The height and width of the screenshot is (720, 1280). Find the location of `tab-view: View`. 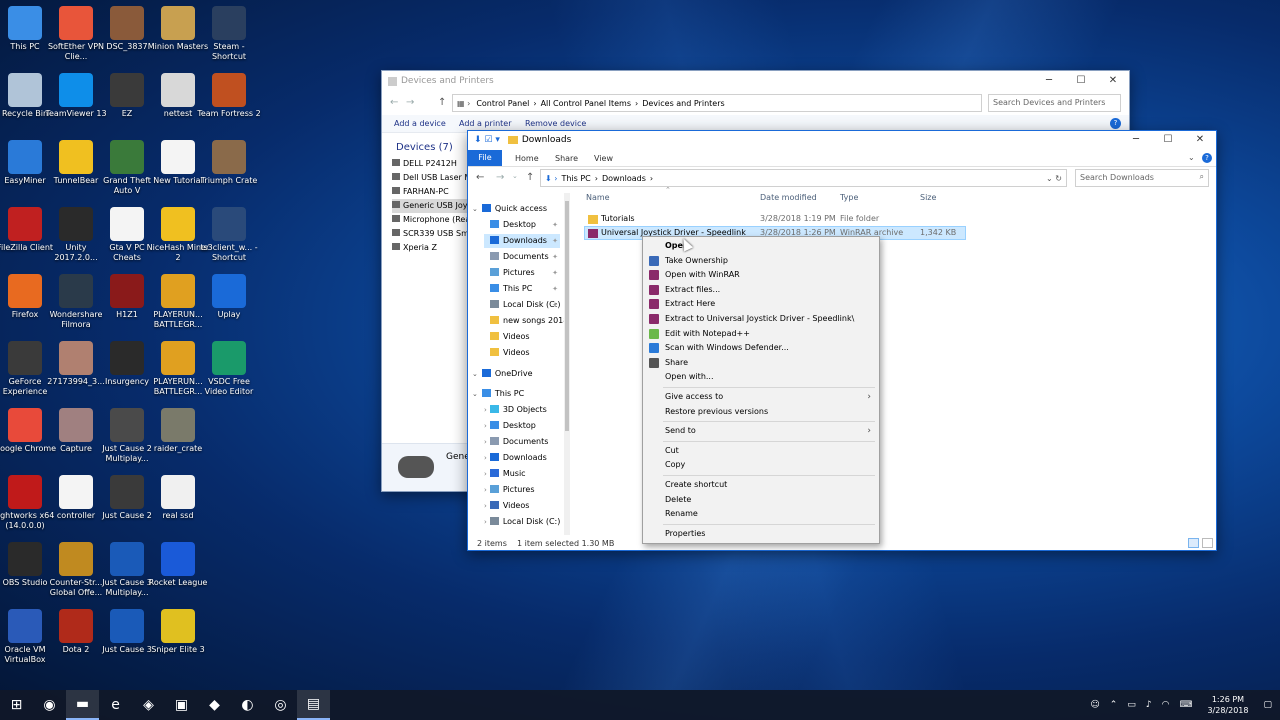

tab-view: View is located at coordinates (603, 158).